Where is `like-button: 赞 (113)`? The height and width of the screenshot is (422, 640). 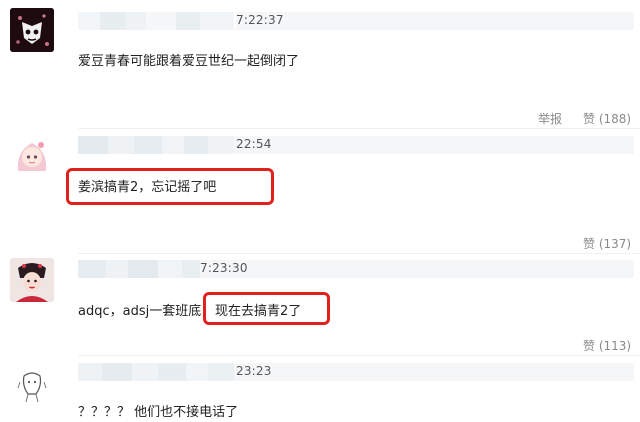
like-button: 赞 (113) is located at coordinates (607, 345).